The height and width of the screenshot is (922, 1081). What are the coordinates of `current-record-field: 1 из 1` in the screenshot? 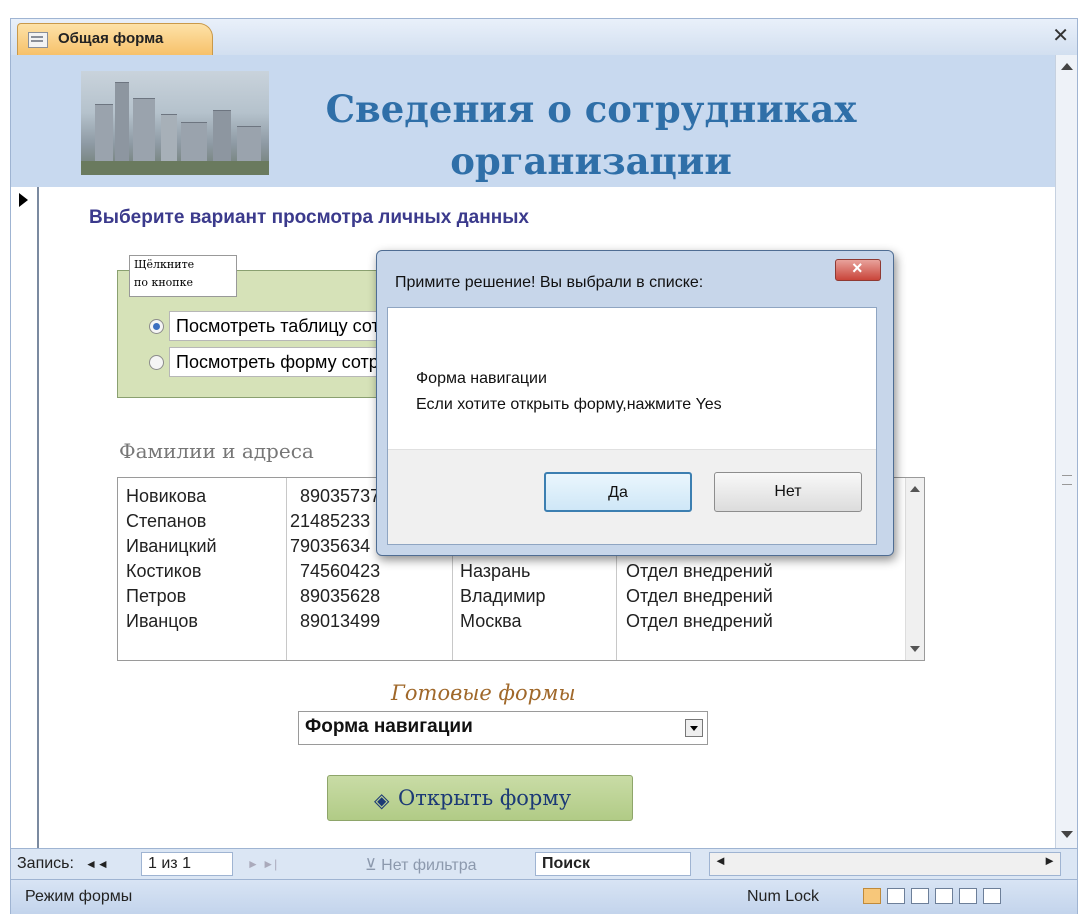 It's located at (187, 864).